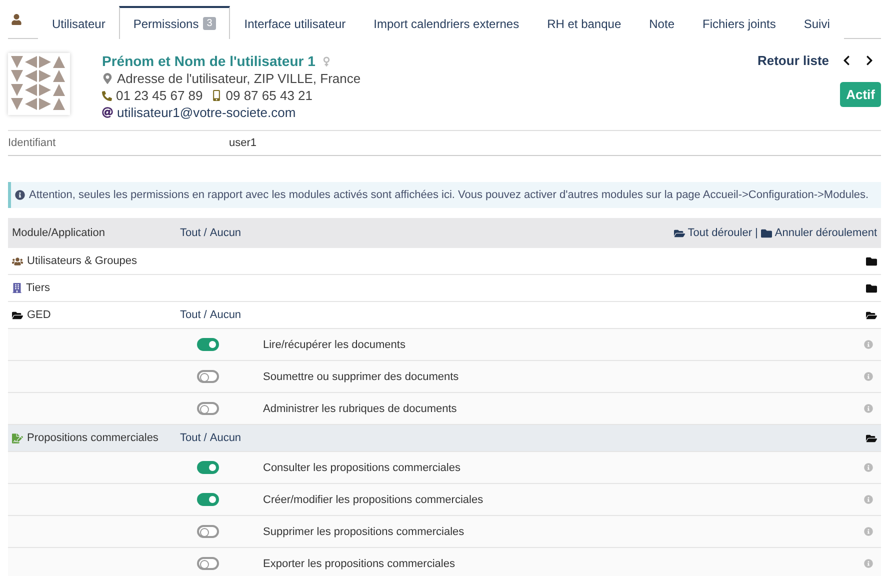  I want to click on user-name: Prénom et Nom de l'utilisateur 1, so click(209, 61).